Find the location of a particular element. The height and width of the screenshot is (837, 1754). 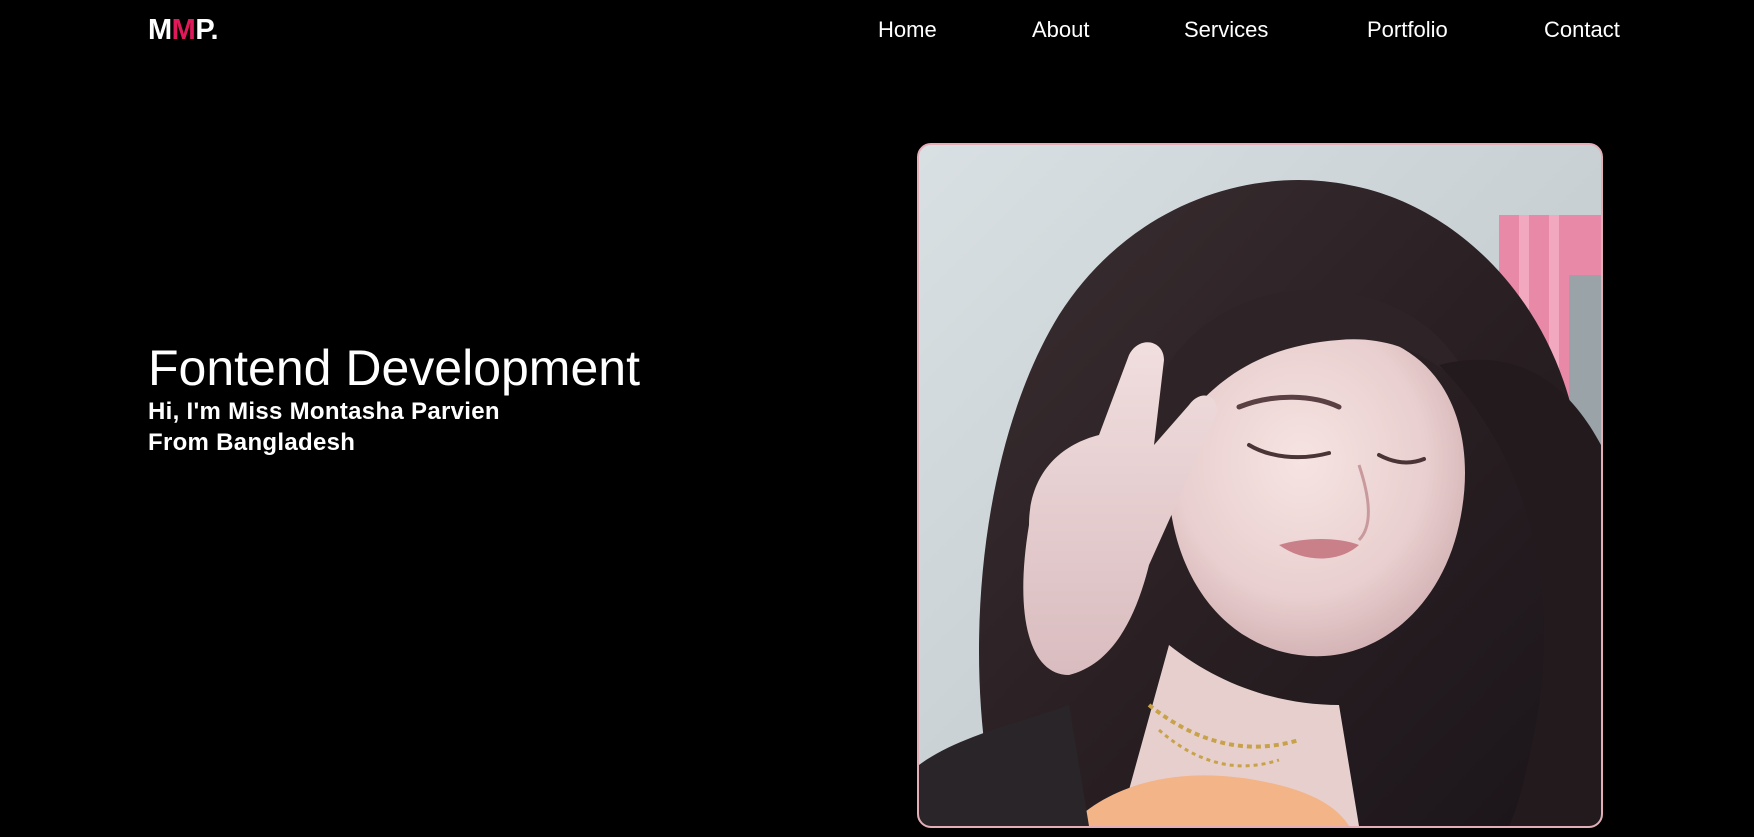

hero-origin: From Bangladesh is located at coordinates (252, 442).